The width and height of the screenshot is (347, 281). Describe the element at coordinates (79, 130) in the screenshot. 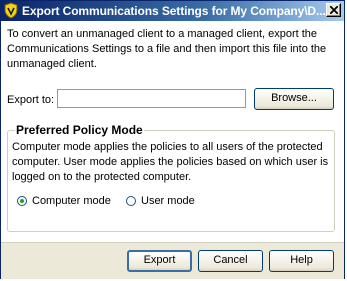

I see `group-title: Preferred Policy Mode` at that location.